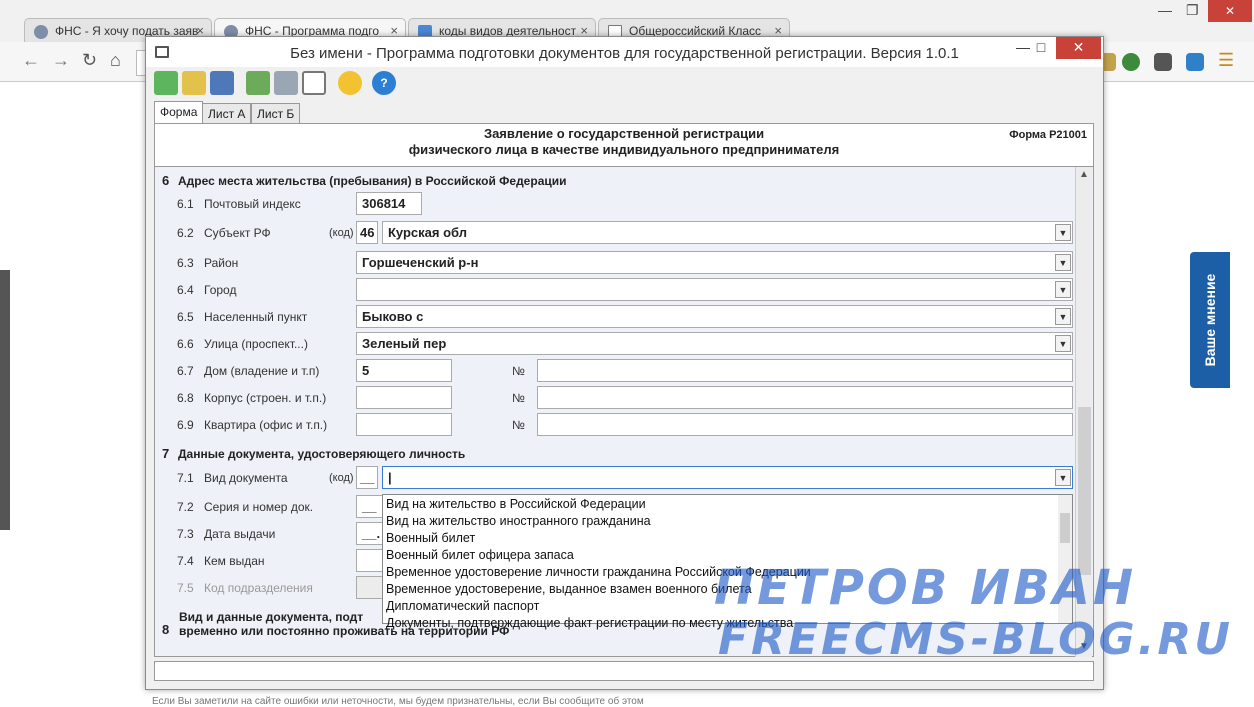 The width and height of the screenshot is (1254, 707). What do you see at coordinates (404, 397) in the screenshot?
I see `building-input` at bounding box center [404, 397].